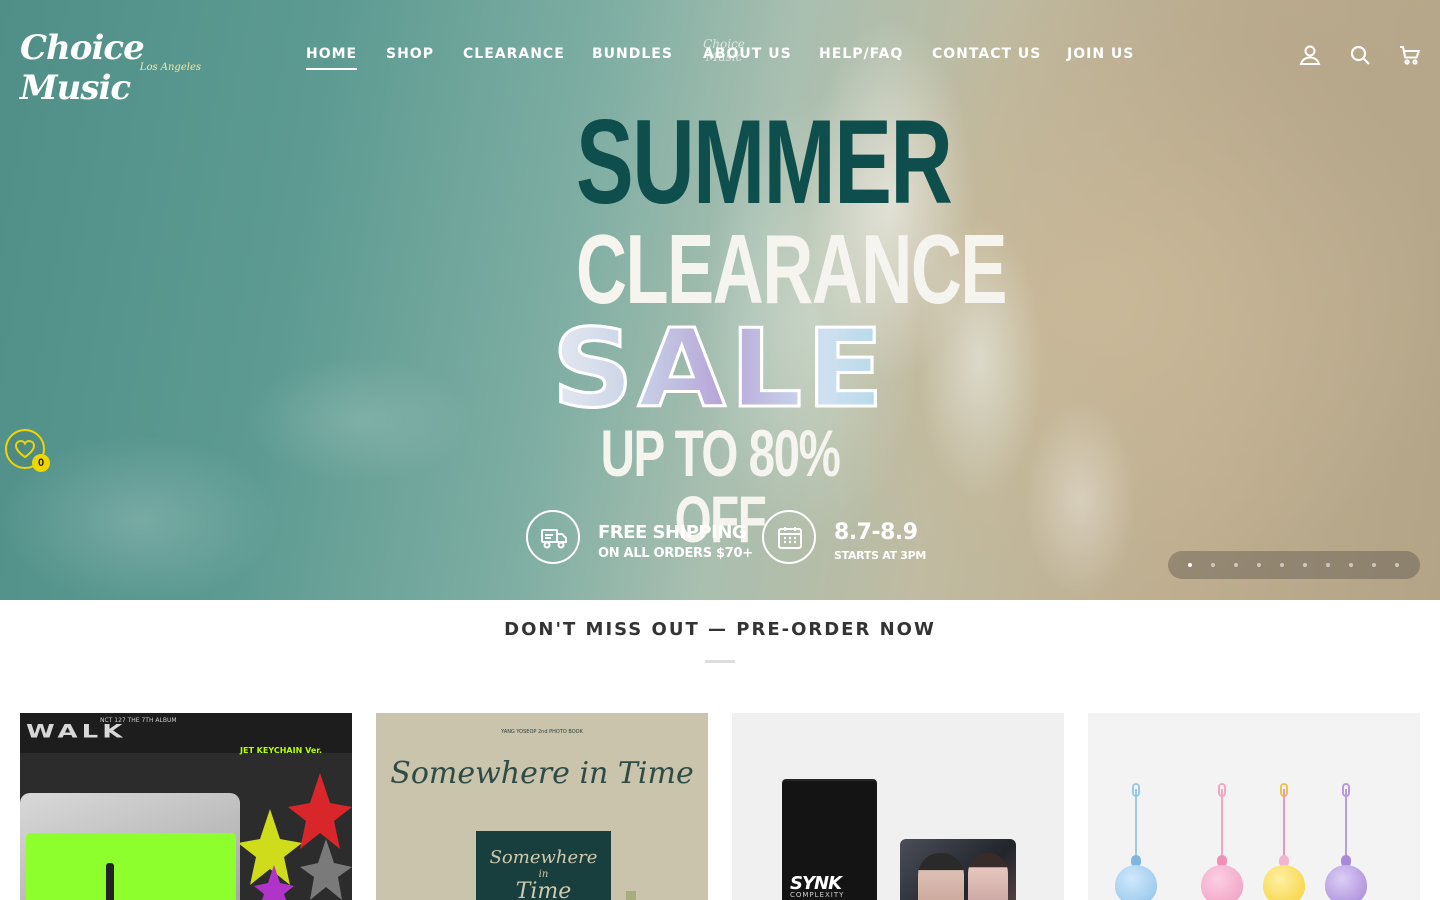 This screenshot has height=900, width=1440. I want to click on product-image-title: Somewhere in Time, so click(542, 773).